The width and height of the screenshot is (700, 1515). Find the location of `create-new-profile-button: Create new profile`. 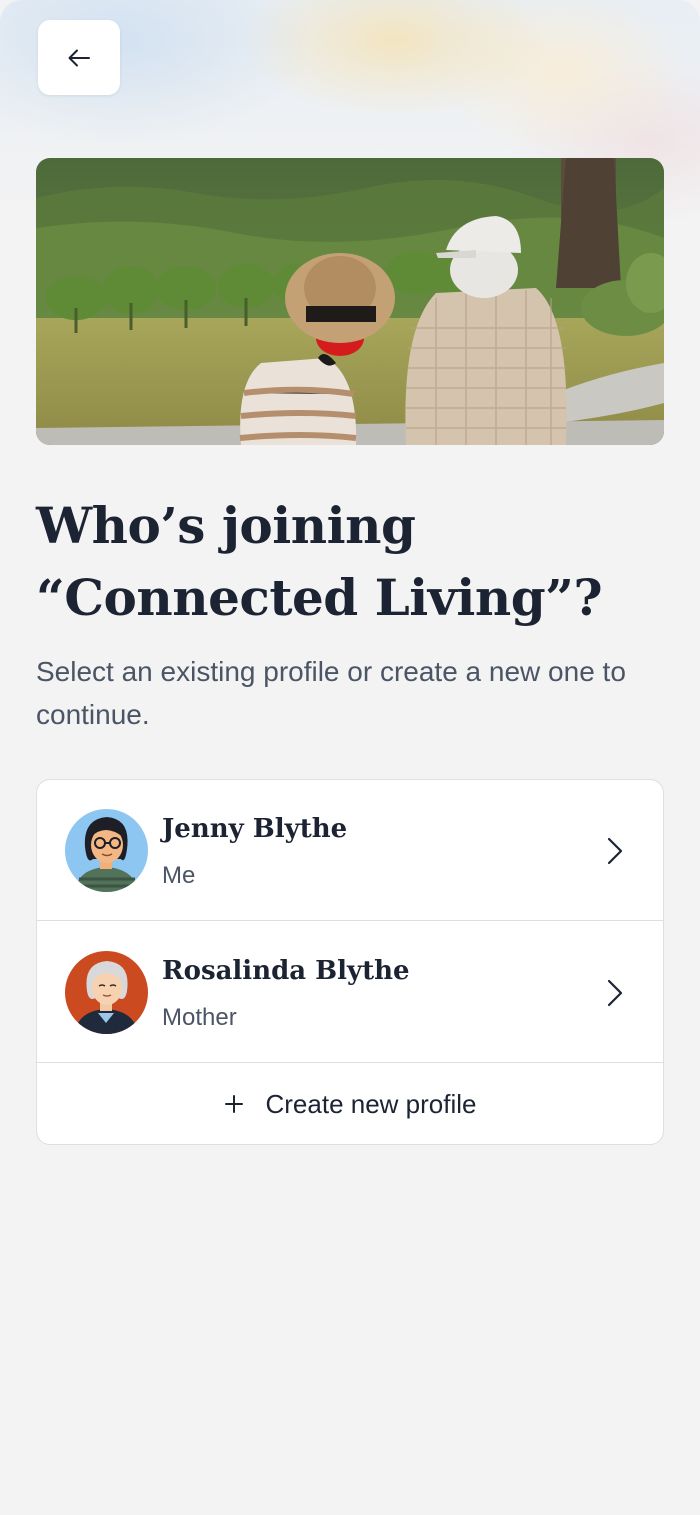

create-new-profile-button: Create new profile is located at coordinates (350, 1104).